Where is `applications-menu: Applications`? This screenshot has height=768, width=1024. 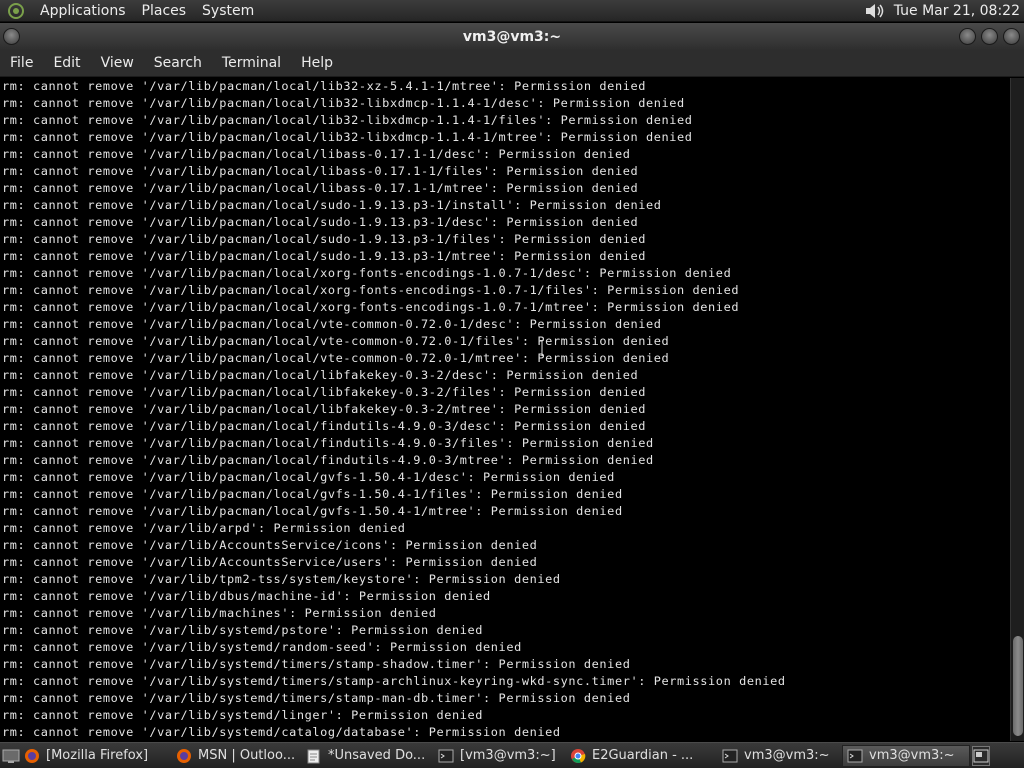 applications-menu: Applications is located at coordinates (83, 11).